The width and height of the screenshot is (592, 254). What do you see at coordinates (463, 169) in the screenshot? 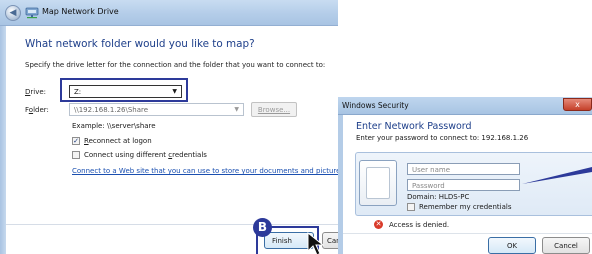
I see `username-input: User name` at bounding box center [463, 169].